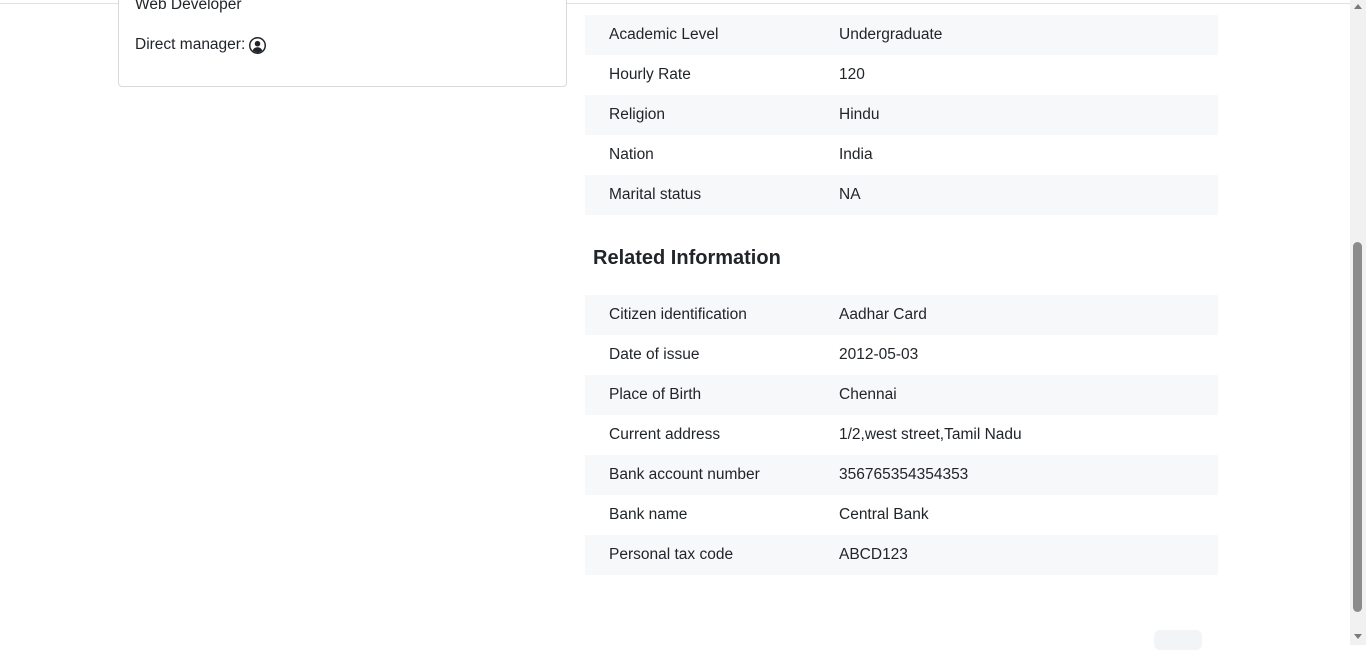 This screenshot has width=1366, height=650. Describe the element at coordinates (671, 554) in the screenshot. I see `row-label: Personal tax code` at that location.